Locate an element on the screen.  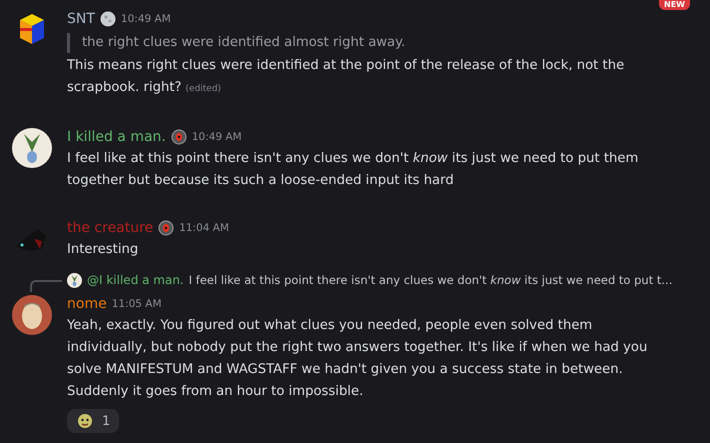
new-badge: NEW is located at coordinates (674, 5).